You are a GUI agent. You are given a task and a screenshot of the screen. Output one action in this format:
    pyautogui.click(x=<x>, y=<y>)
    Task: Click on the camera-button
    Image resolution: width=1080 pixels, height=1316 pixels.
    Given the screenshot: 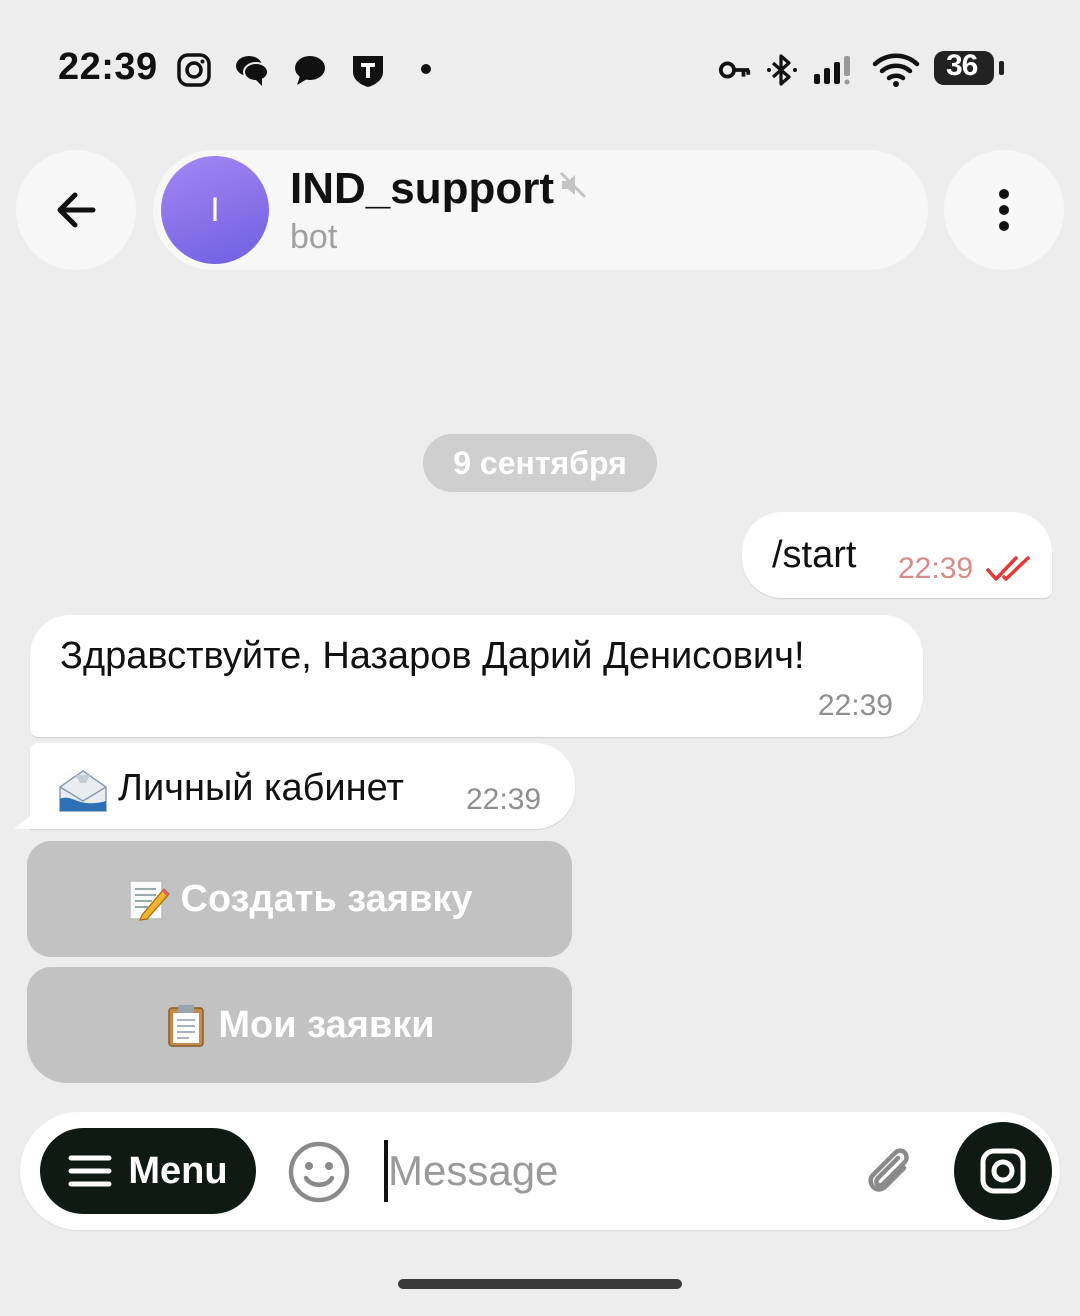 What is the action you would take?
    pyautogui.click(x=1003, y=1171)
    